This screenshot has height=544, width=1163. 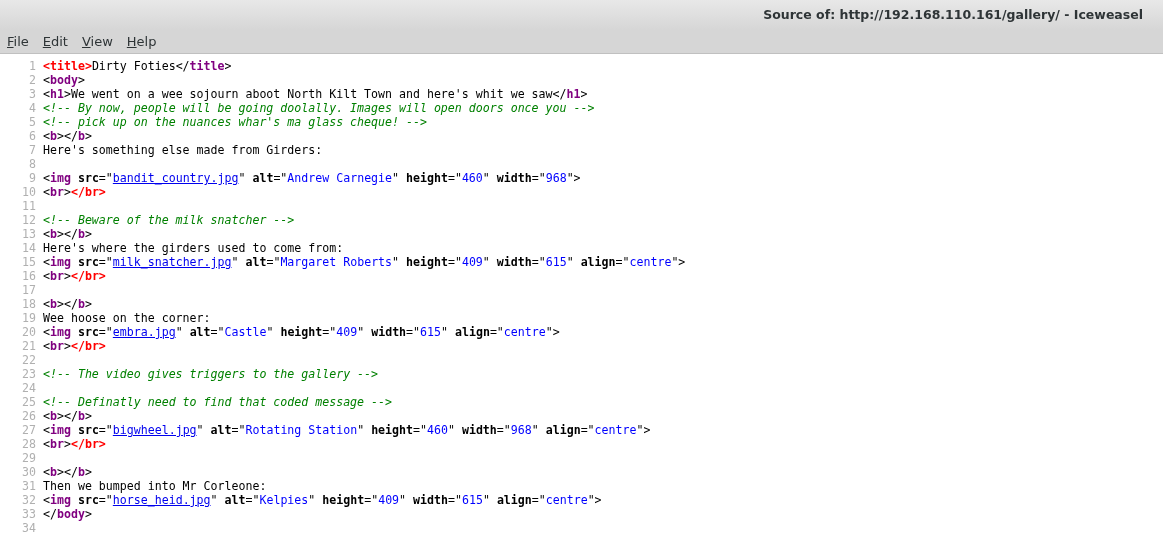 What do you see at coordinates (32, 178) in the screenshot?
I see `line-number: 9` at bounding box center [32, 178].